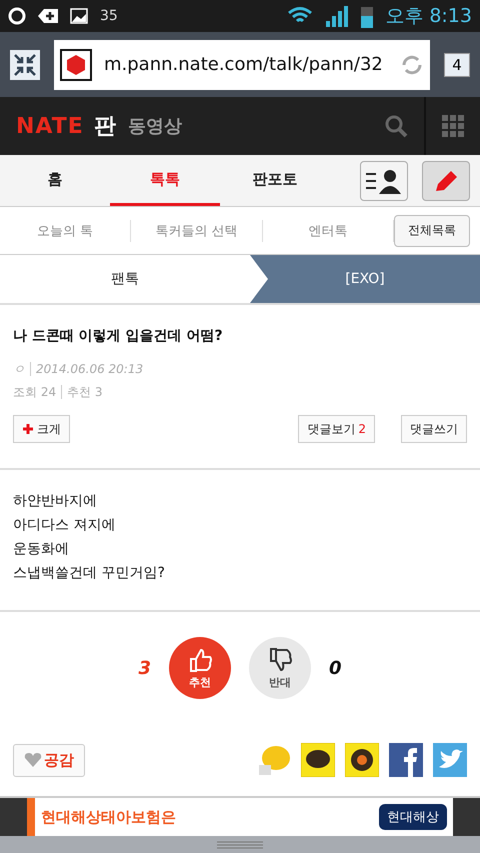  I want to click on thumbs-down-icon, so click(280, 659).